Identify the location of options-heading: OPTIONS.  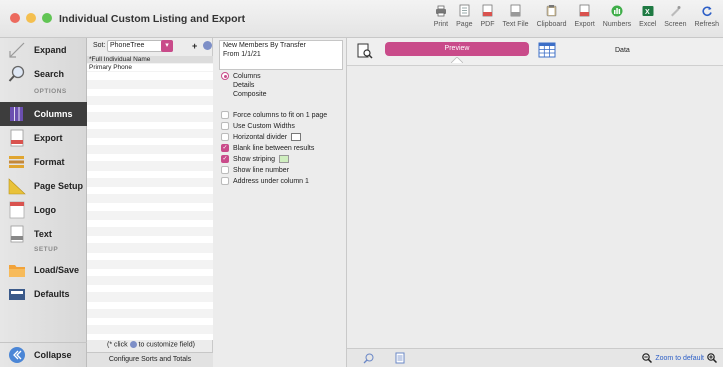
(50, 91).